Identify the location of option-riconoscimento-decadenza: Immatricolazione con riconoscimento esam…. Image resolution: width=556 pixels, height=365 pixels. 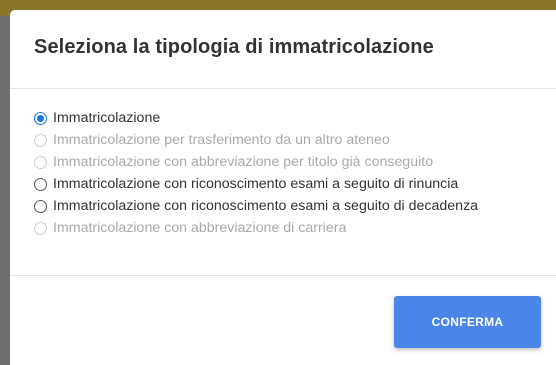
(295, 206).